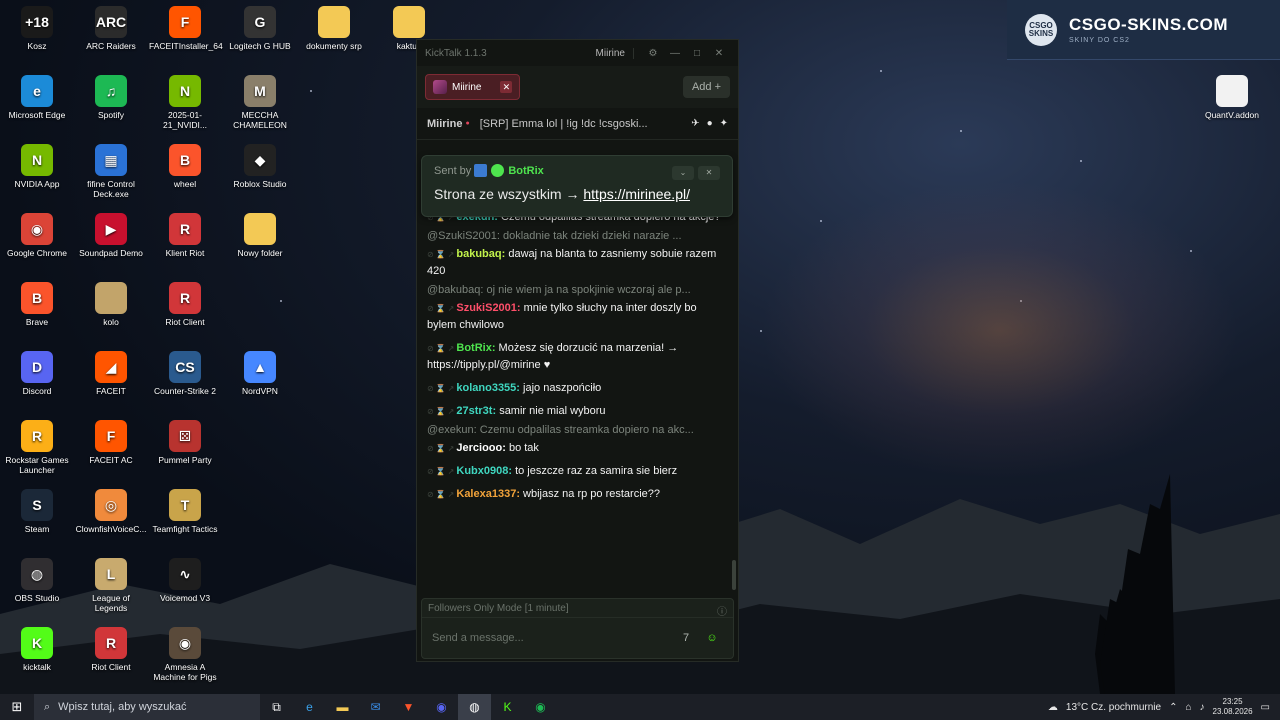 The height and width of the screenshot is (720, 1280). Describe the element at coordinates (1233, 707) in the screenshot. I see `clock: 23:25 23.08.2026` at that location.